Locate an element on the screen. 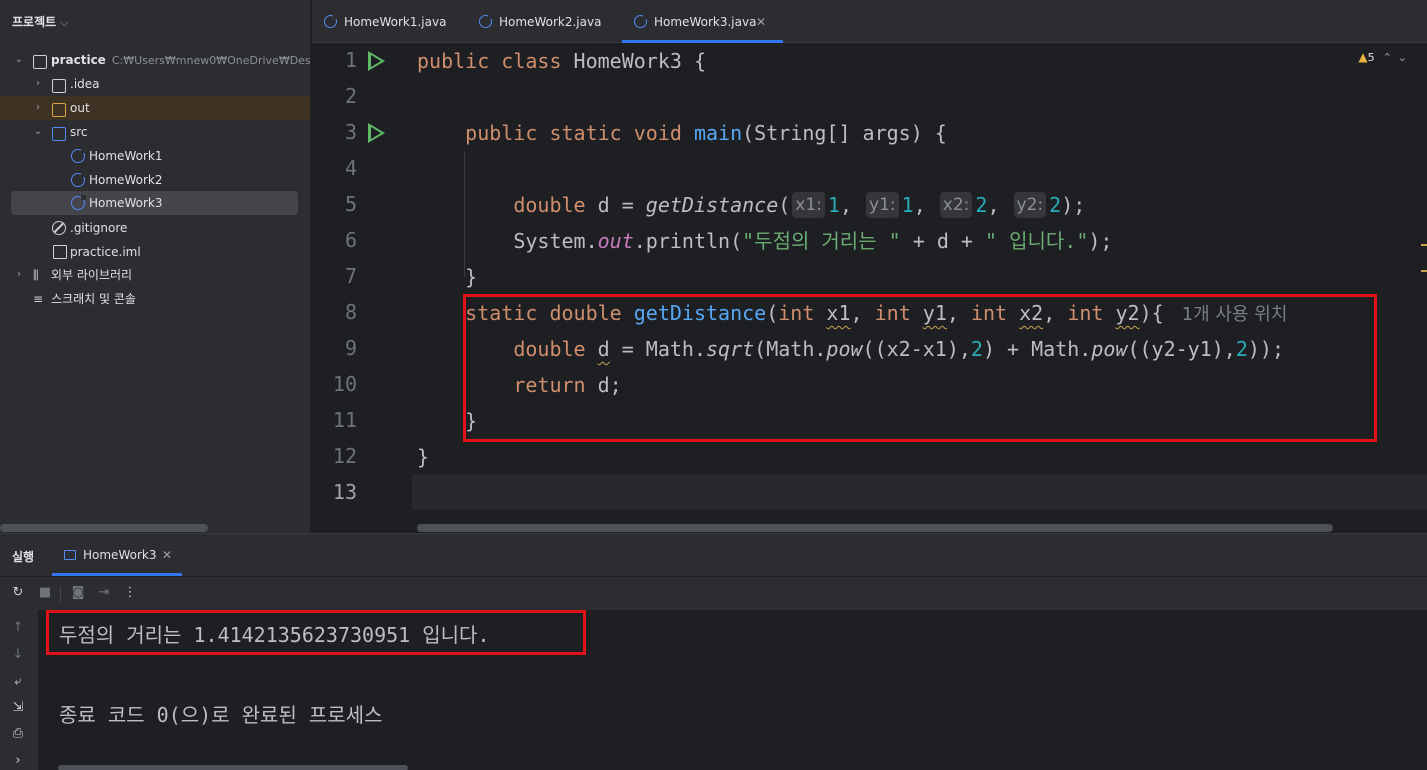  line-number: 6 is located at coordinates (350, 240).